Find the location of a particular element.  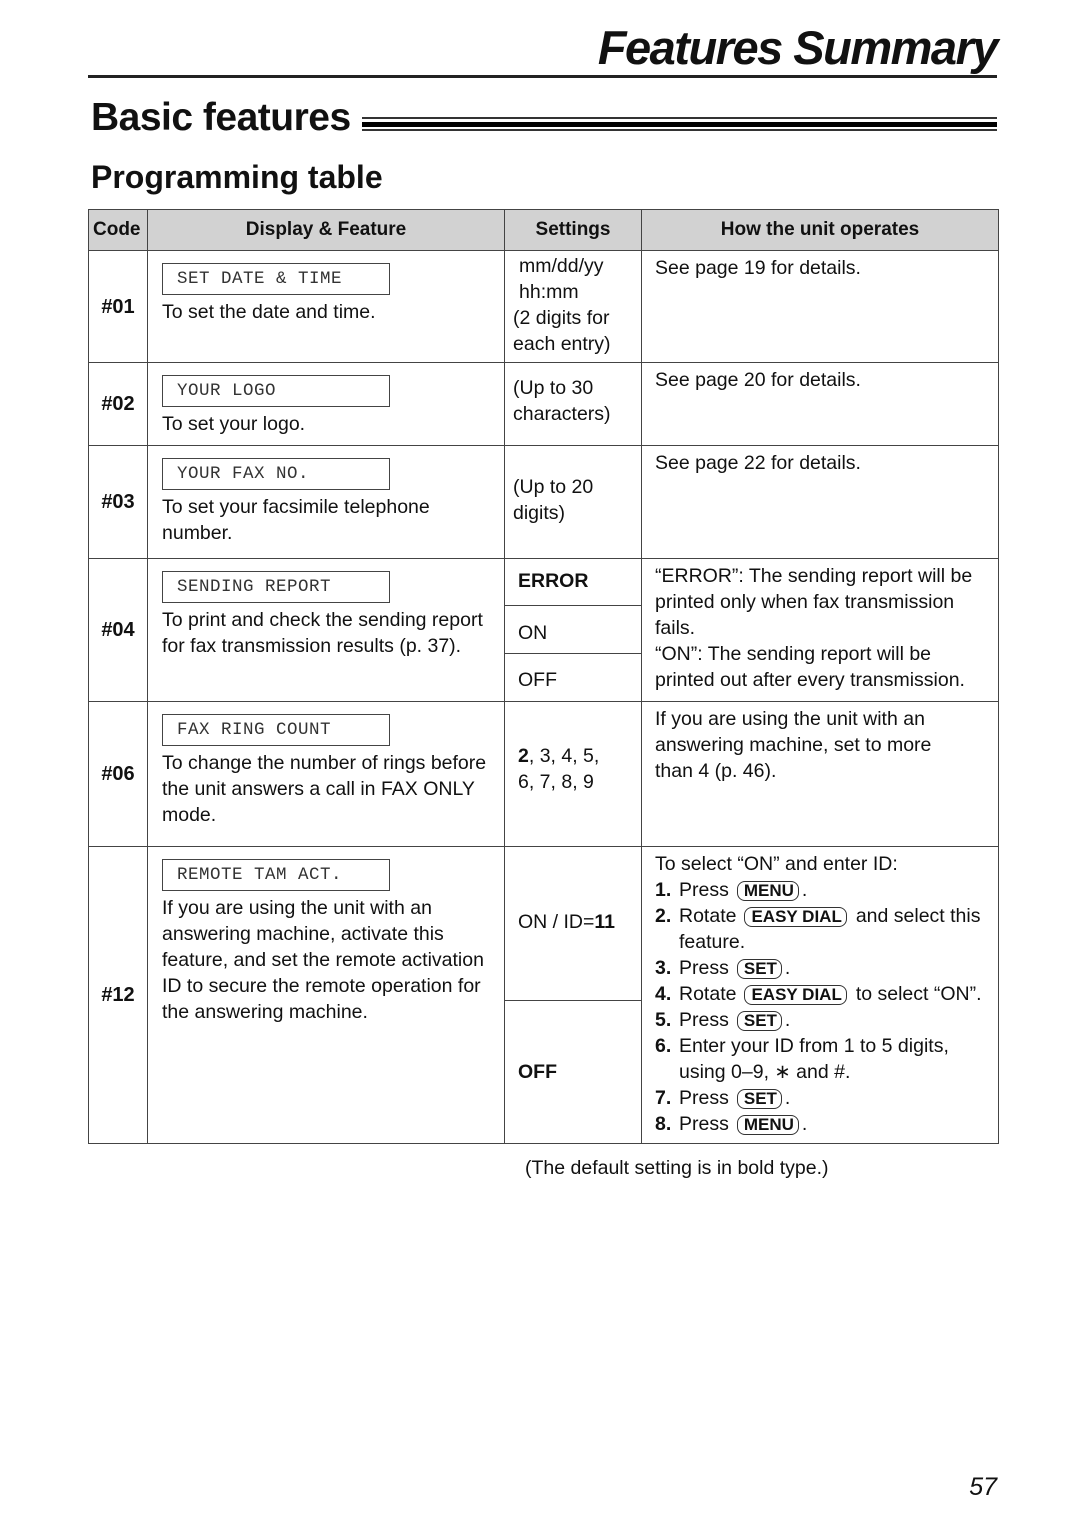

settings-cell: (Up to 30 characters) is located at coordinates (573, 404).